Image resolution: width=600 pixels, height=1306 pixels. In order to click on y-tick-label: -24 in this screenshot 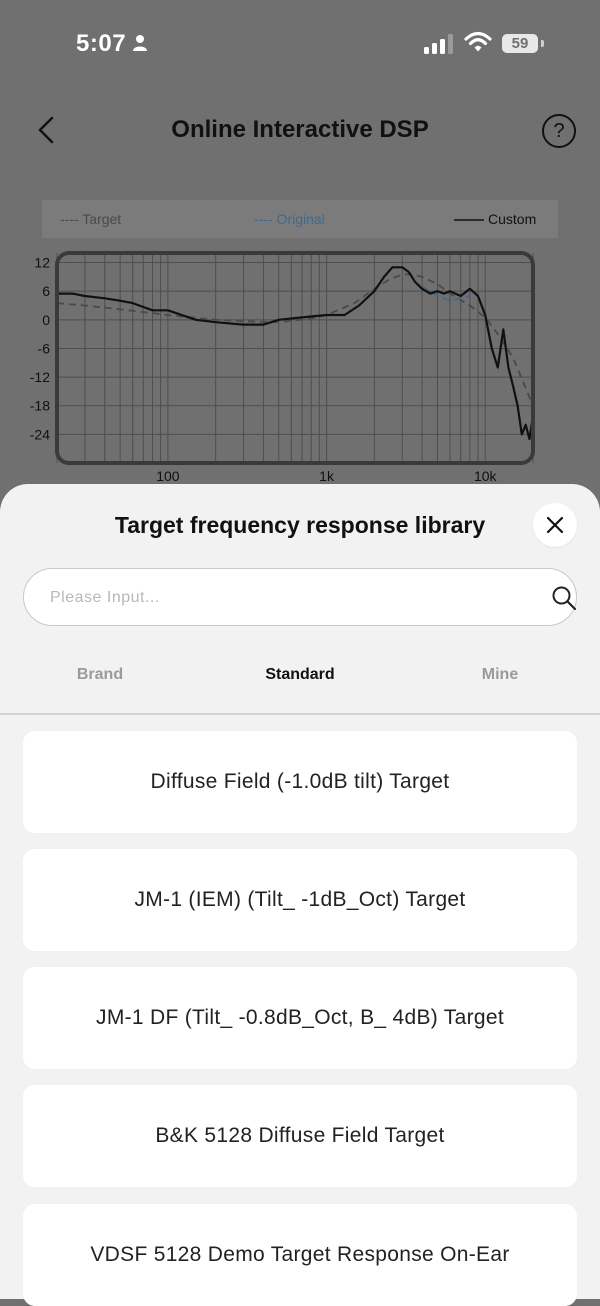, I will do `click(40, 434)`.